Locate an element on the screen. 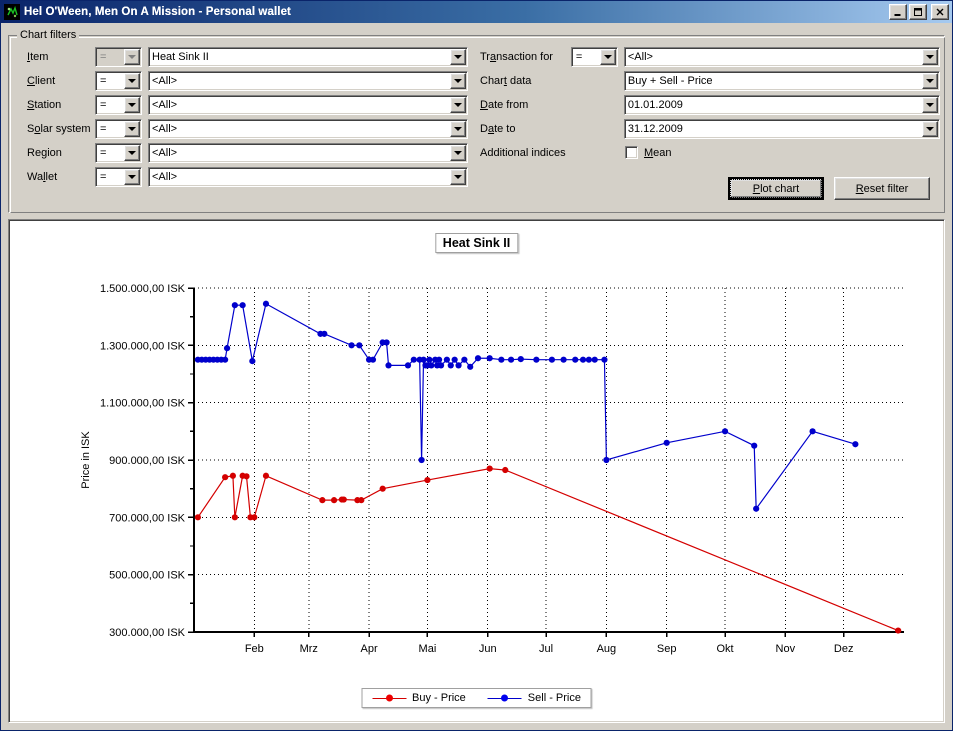  filter-label-wallet: Wallet is located at coordinates (42, 176).